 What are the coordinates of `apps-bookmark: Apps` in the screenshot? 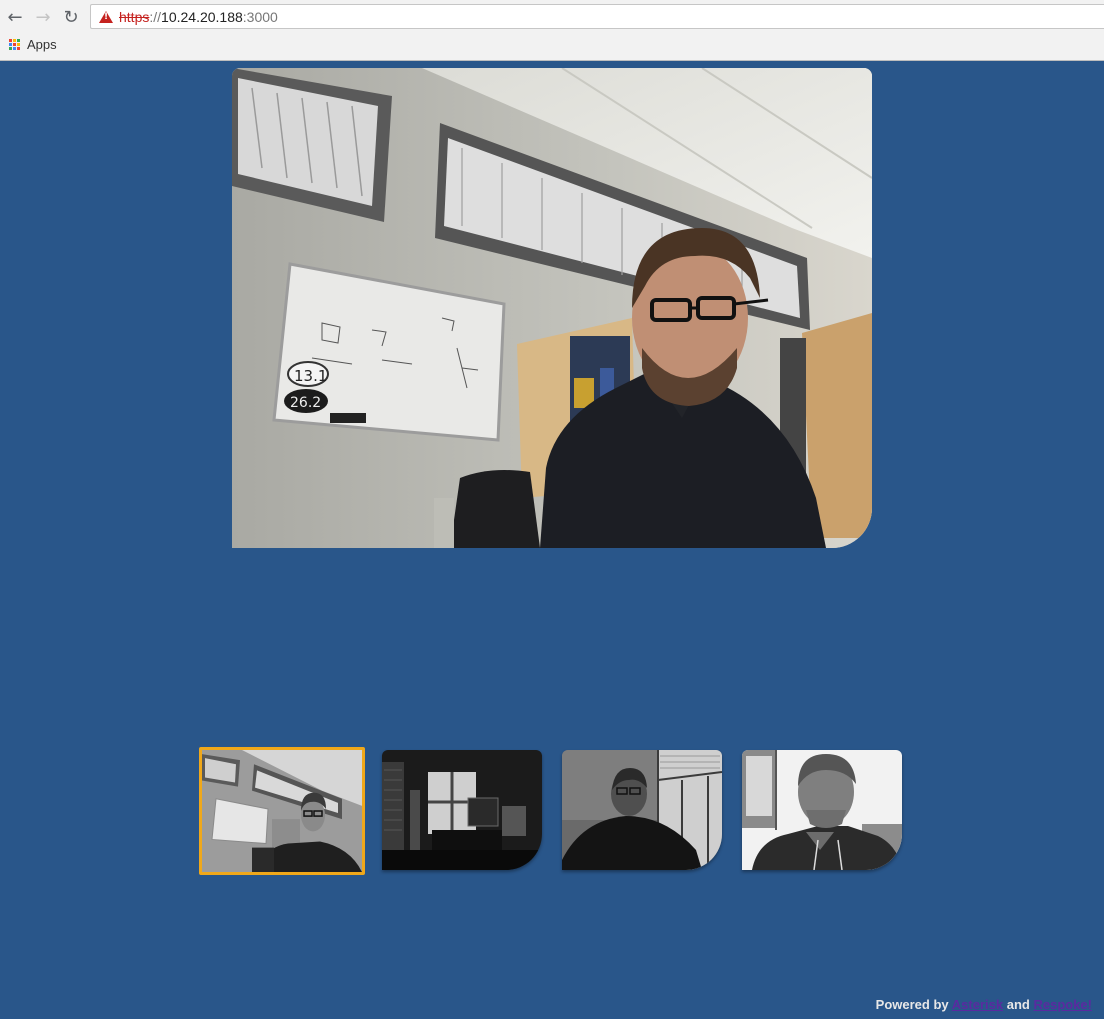 It's located at (33, 44).